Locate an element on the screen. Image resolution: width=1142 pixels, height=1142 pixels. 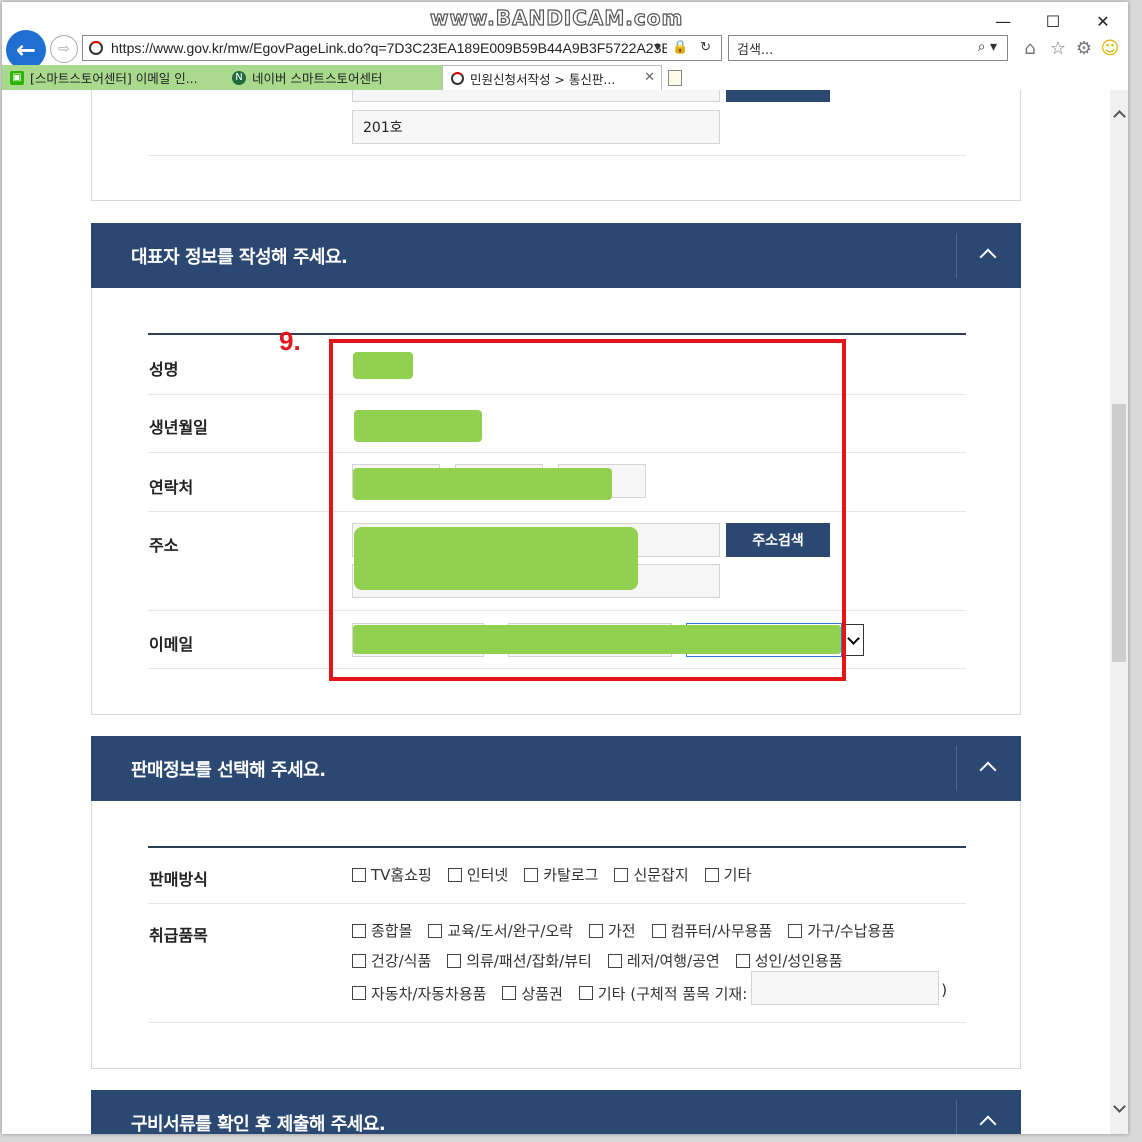
smartstore-icon: ▣ is located at coordinates (17, 77).